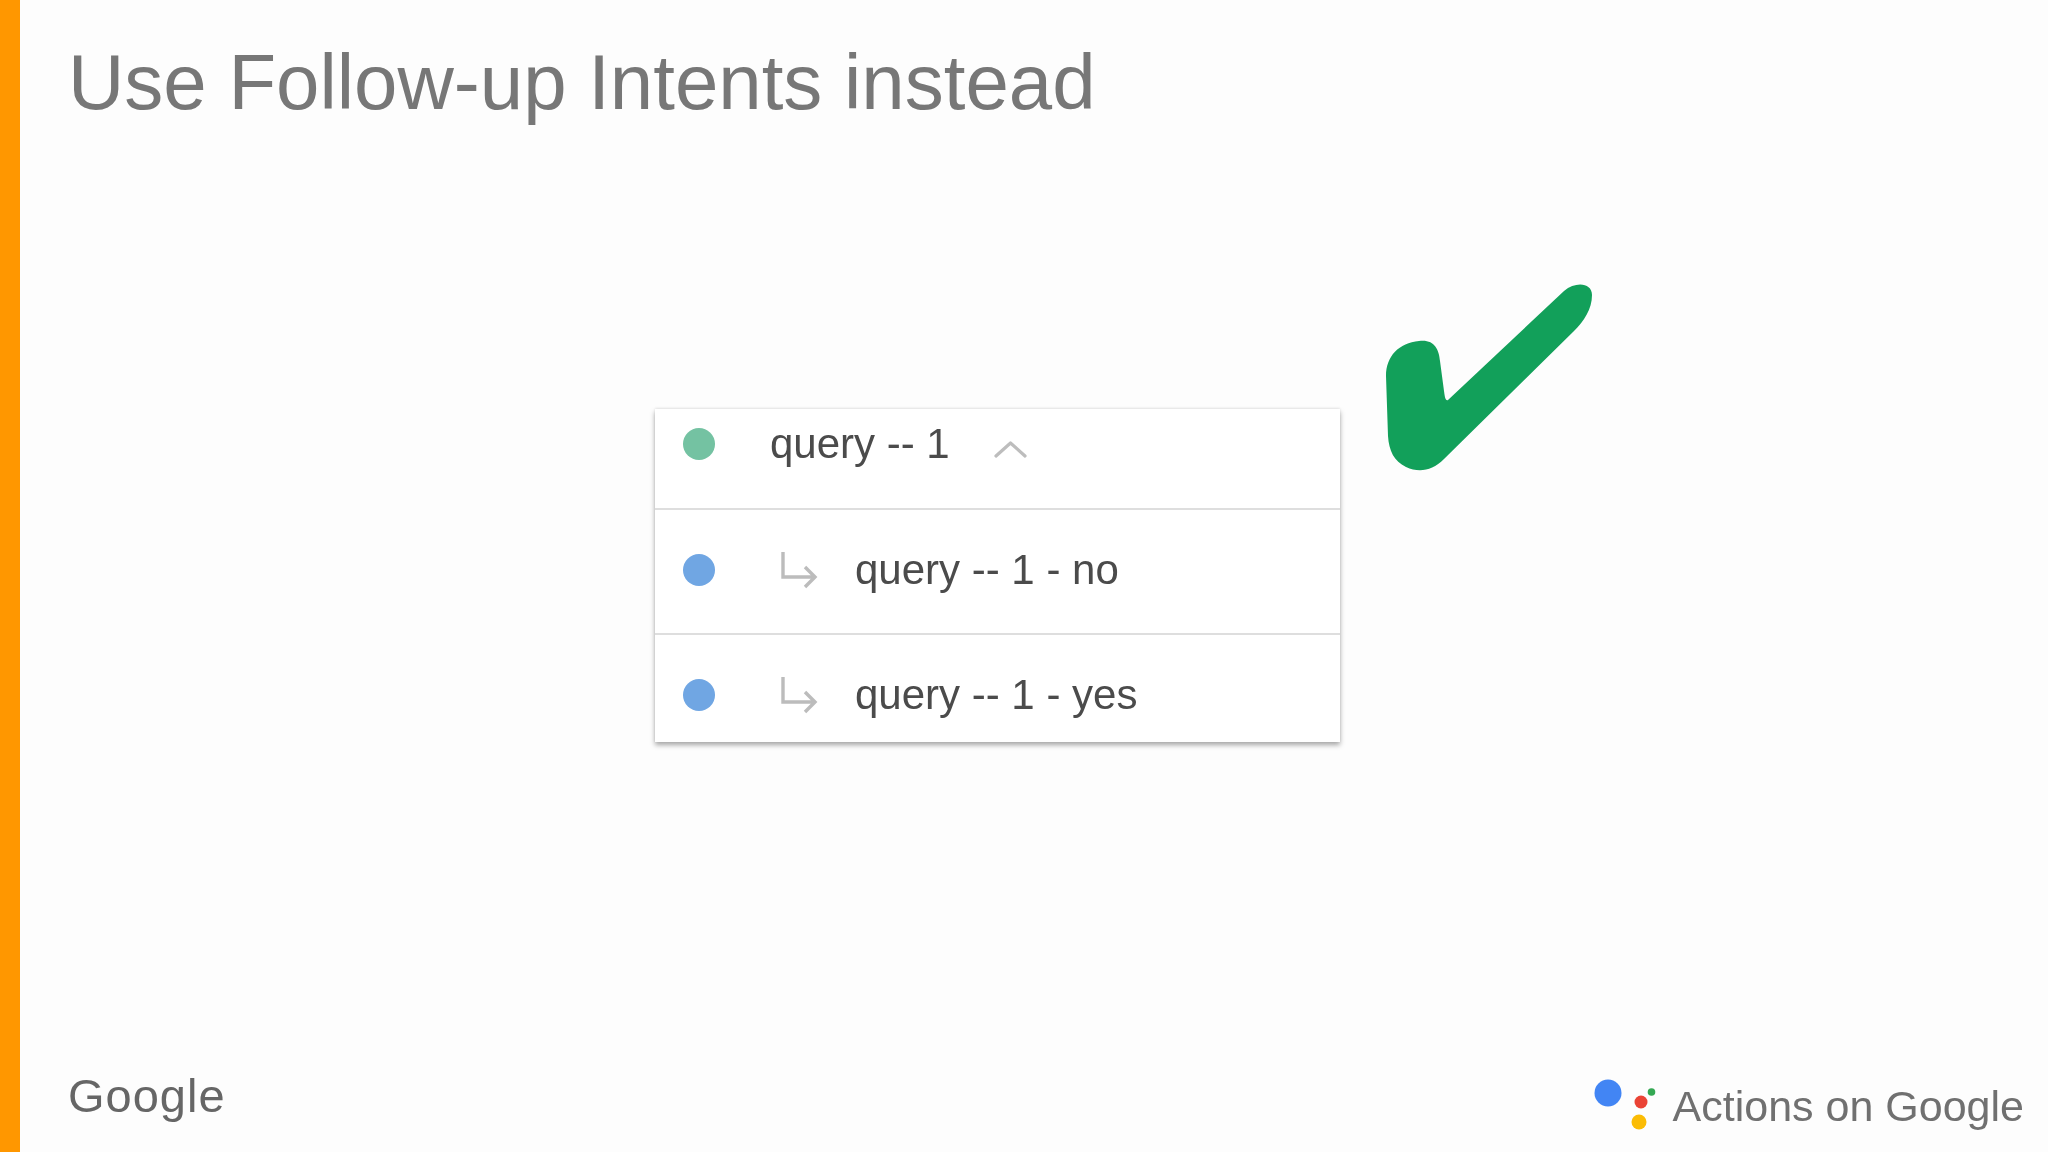  I want to click on four-dots-logo-icon, so click(1624, 1104).